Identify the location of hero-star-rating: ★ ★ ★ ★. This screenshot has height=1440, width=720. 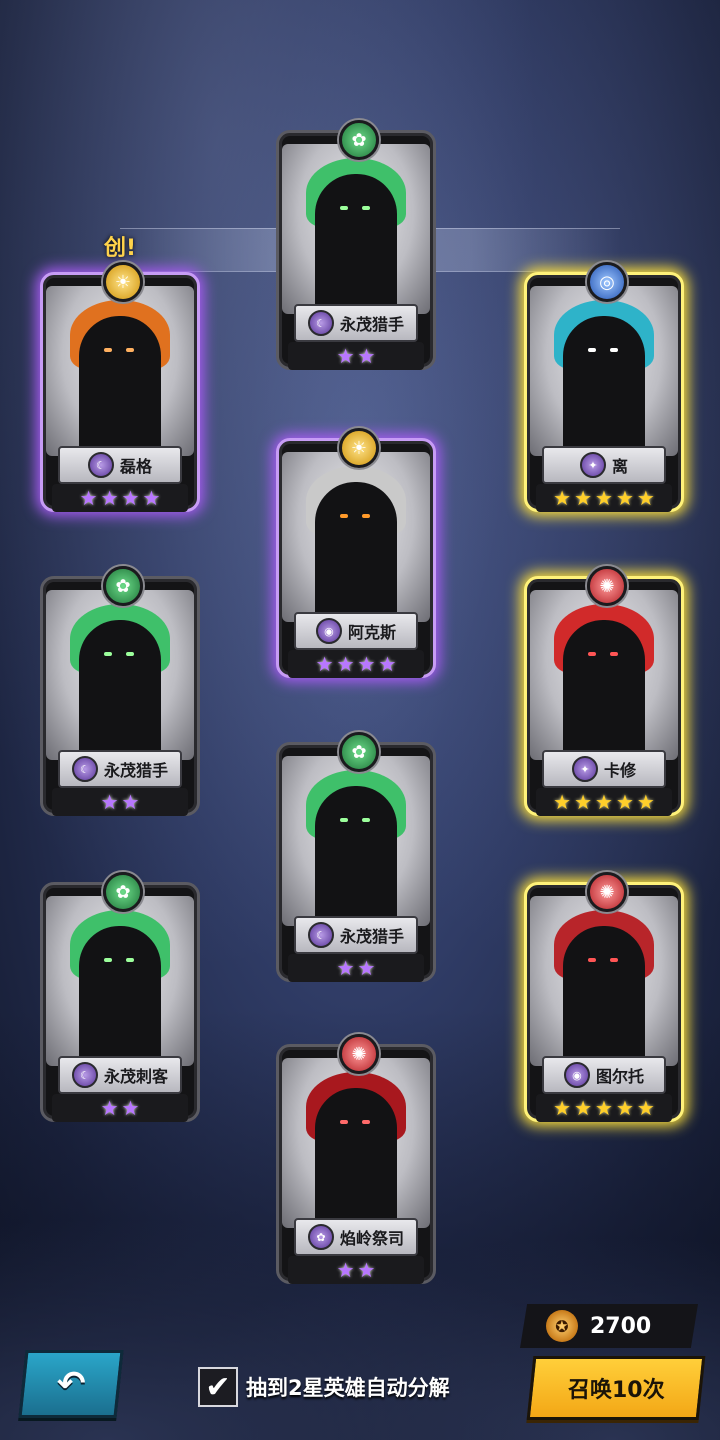
(120, 498).